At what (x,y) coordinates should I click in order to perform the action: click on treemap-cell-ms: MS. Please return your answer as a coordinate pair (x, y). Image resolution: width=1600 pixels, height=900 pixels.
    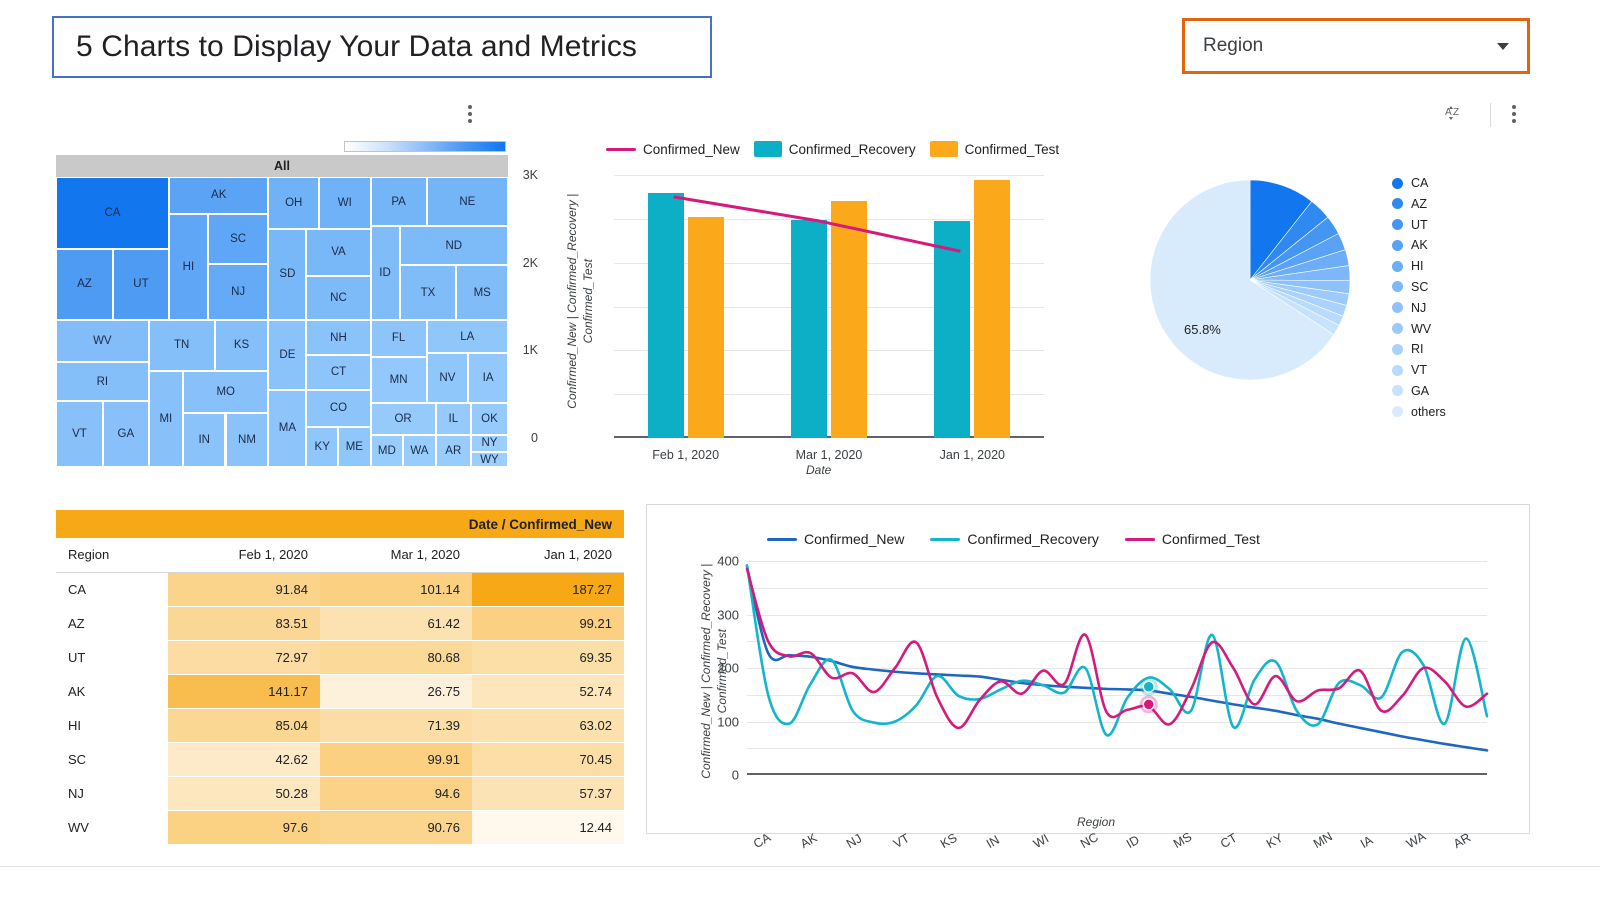
    Looking at the image, I should click on (482, 292).